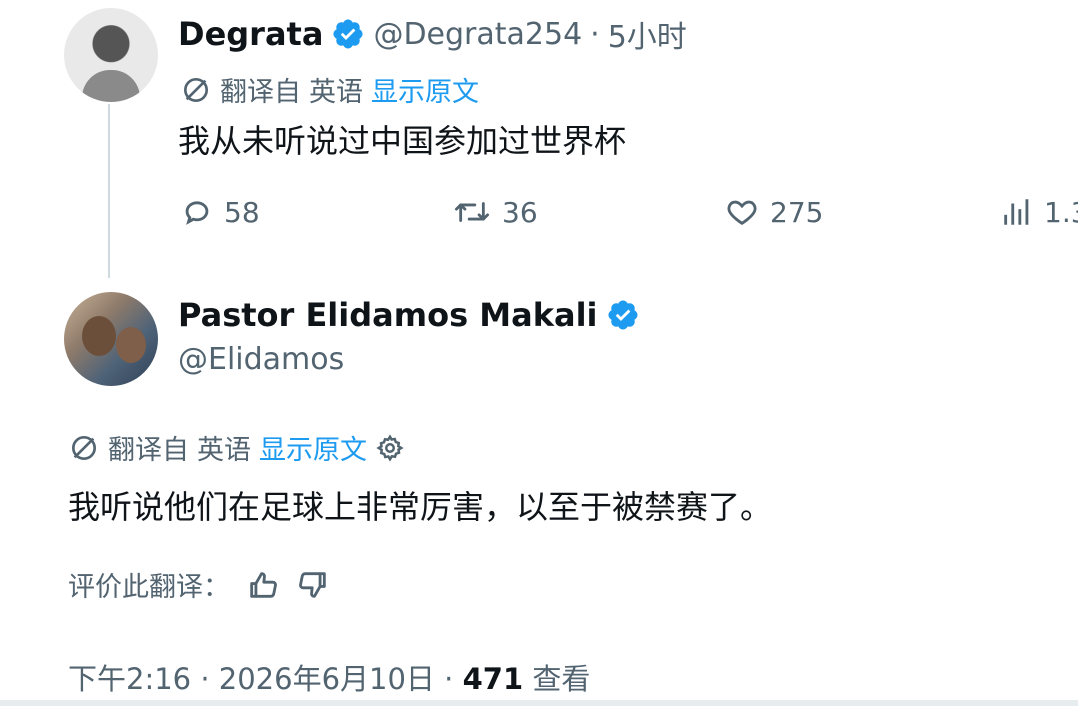  Describe the element at coordinates (313, 585) in the screenshot. I see `thumbs-down-icon` at that location.